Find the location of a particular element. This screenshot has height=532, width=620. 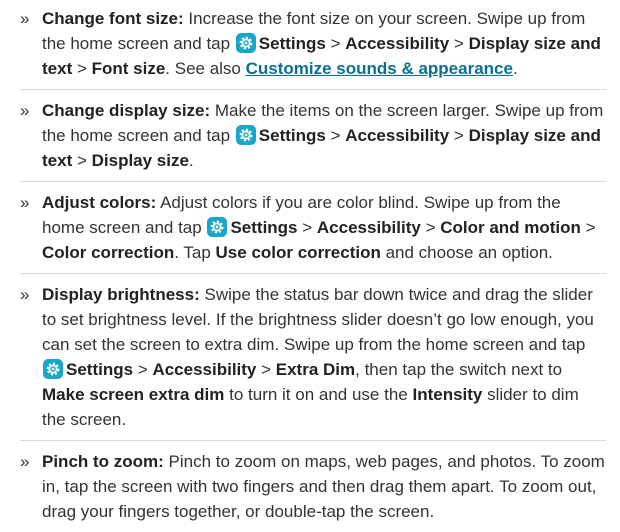

tip-title: Change font size: is located at coordinates (113, 18).